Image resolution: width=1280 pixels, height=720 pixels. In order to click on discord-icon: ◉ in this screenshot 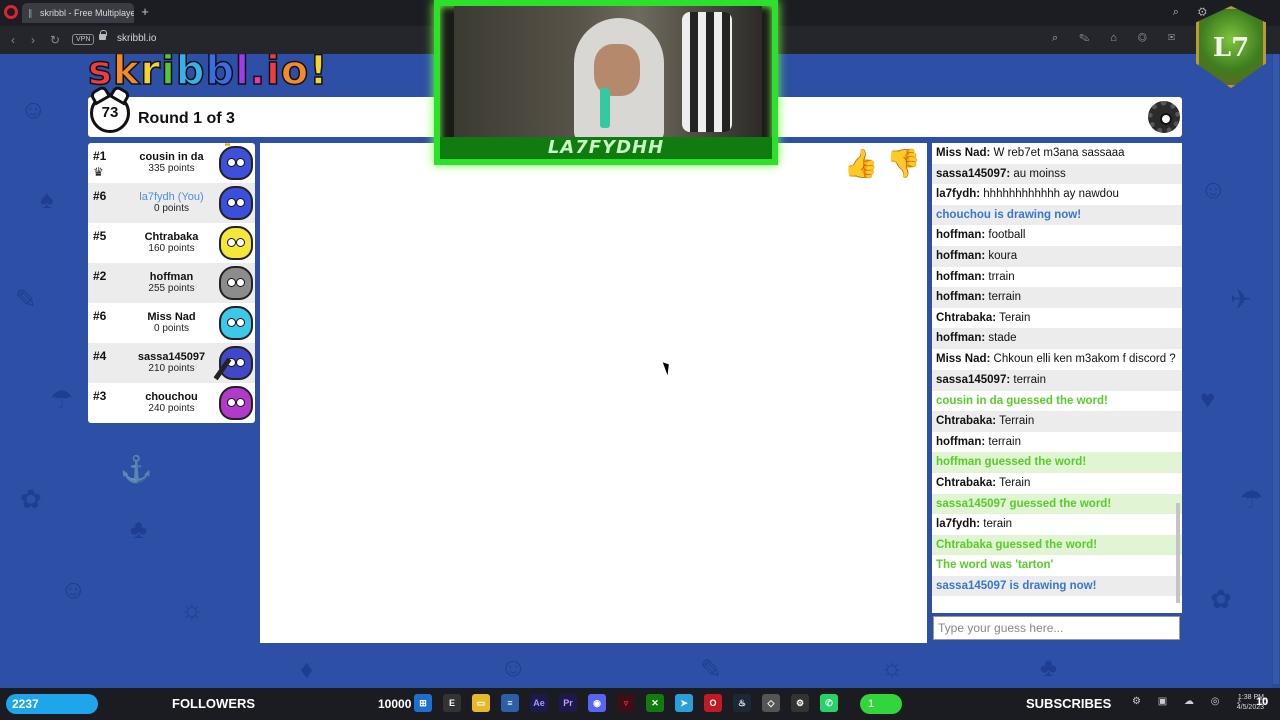, I will do `click(597, 703)`.